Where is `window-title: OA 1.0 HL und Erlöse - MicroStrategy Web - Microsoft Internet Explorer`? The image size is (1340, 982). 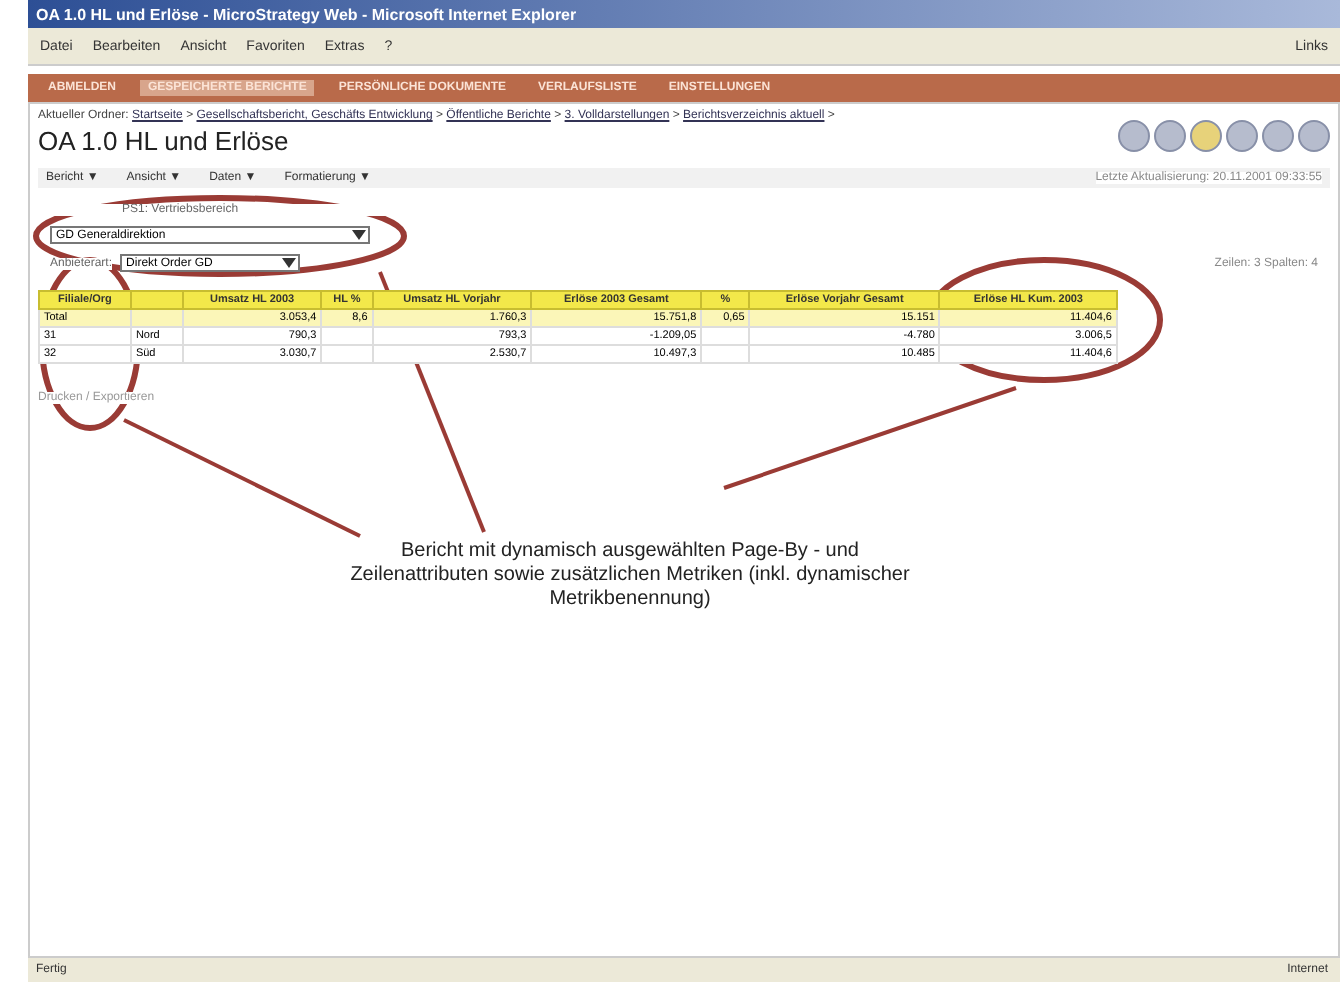 window-title: OA 1.0 HL und Erlöse - MicroStrategy Web - Microsoft Internet Explorer is located at coordinates (306, 14).